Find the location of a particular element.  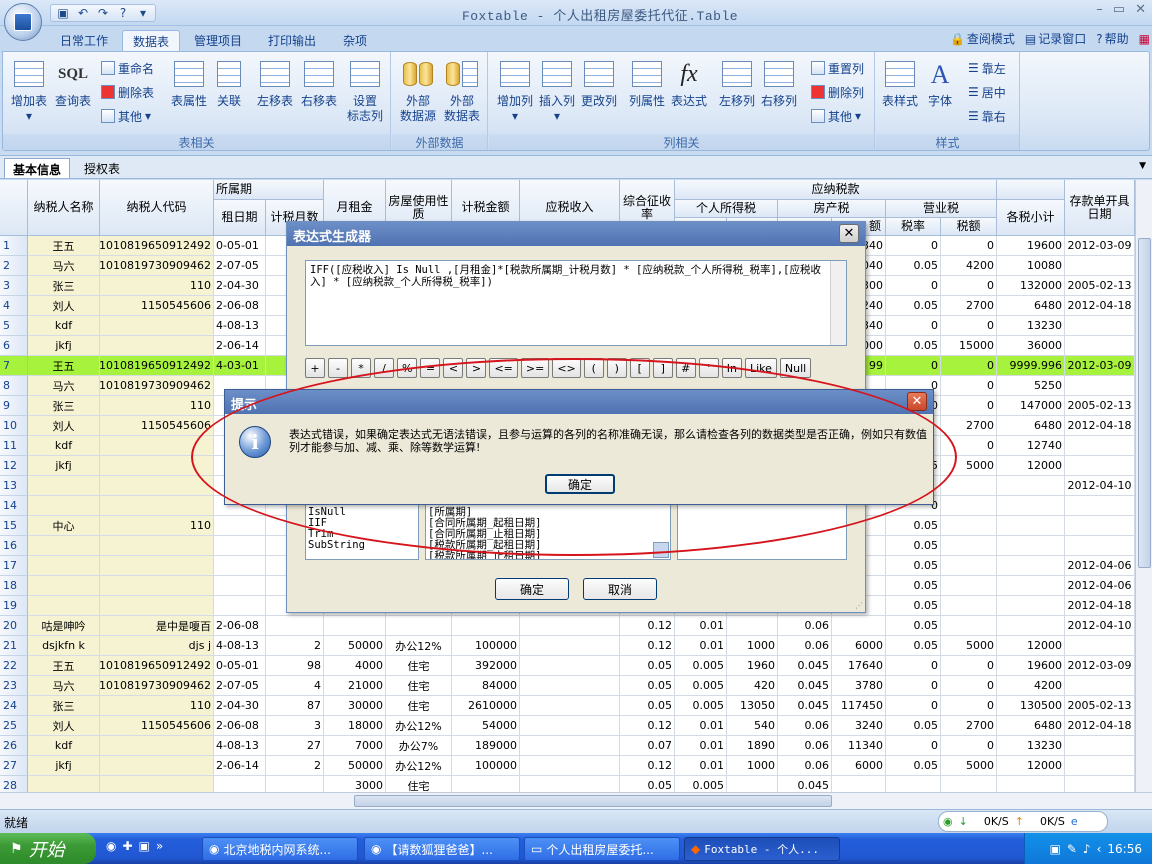

move-column-right-button: 右移列 is located at coordinates (779, 94).